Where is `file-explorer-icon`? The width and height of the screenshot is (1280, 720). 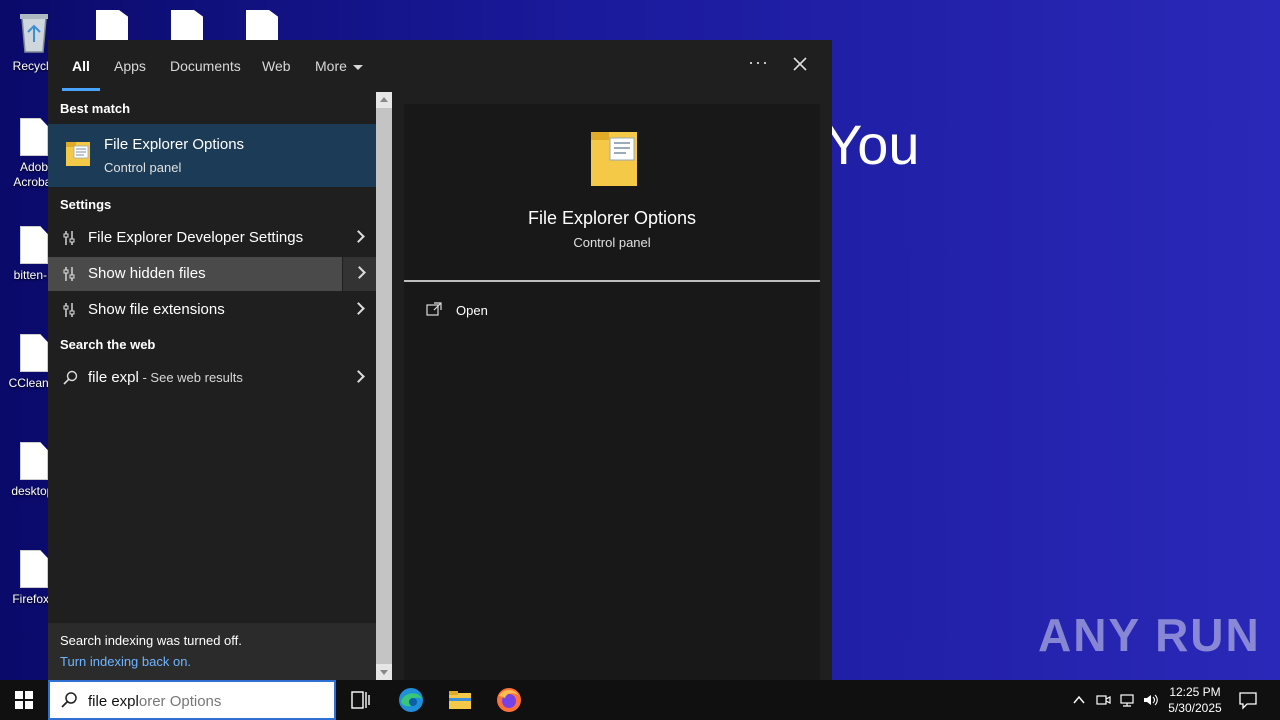
file-explorer-icon is located at coordinates (460, 700).